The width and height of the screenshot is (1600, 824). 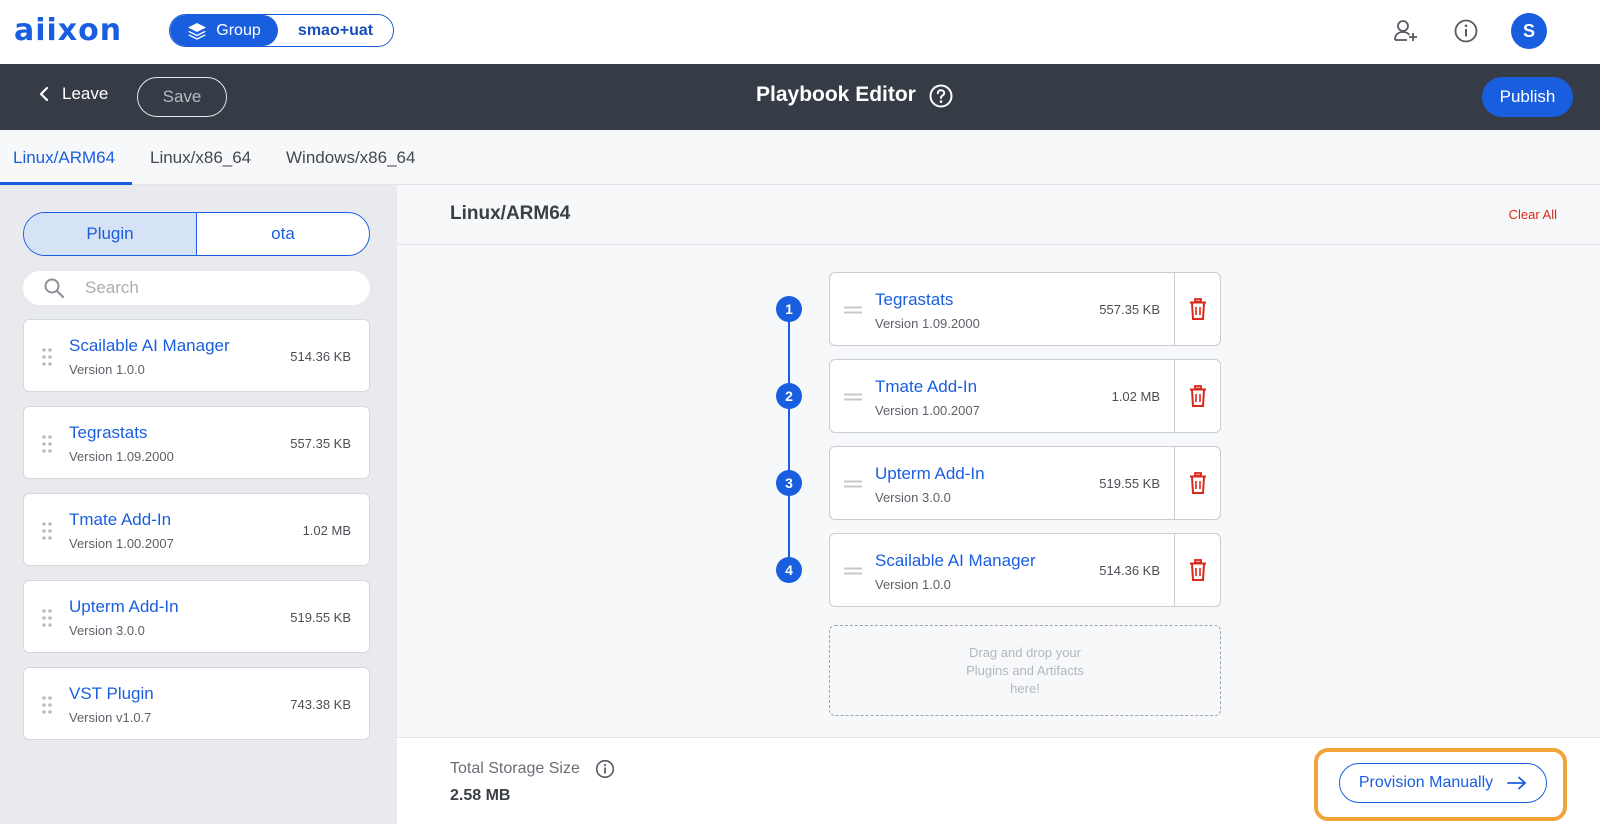 I want to click on library-item-size: 743.38 KB, so click(x=320, y=704).